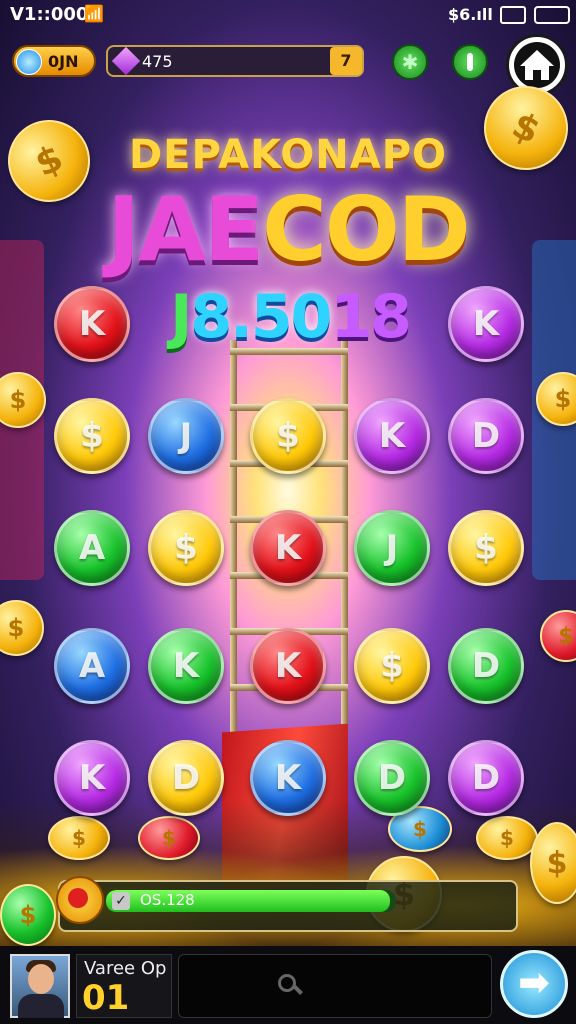 The height and width of the screenshot is (1024, 576). What do you see at coordinates (288, 436) in the screenshot?
I see `grid-coin-1-2: $` at bounding box center [288, 436].